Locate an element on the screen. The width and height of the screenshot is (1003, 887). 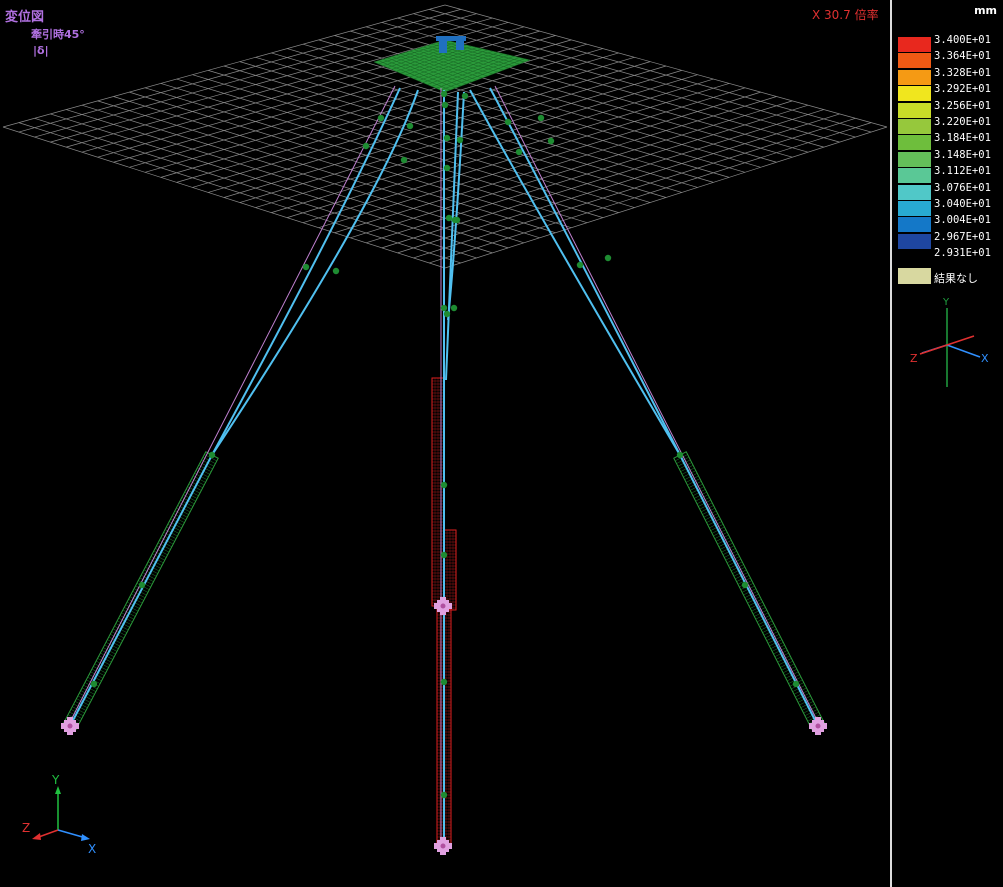
y-axis-arrow is located at coordinates (58, 790).